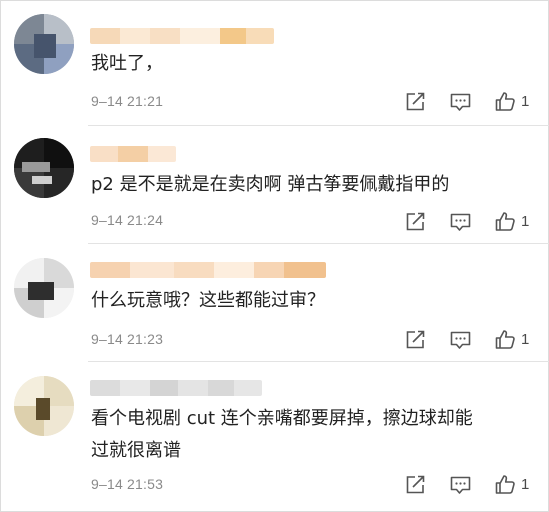 This screenshot has height=512, width=549. What do you see at coordinates (127, 101) in the screenshot?
I see `comment-timestamp: 9–14 21:21` at bounding box center [127, 101].